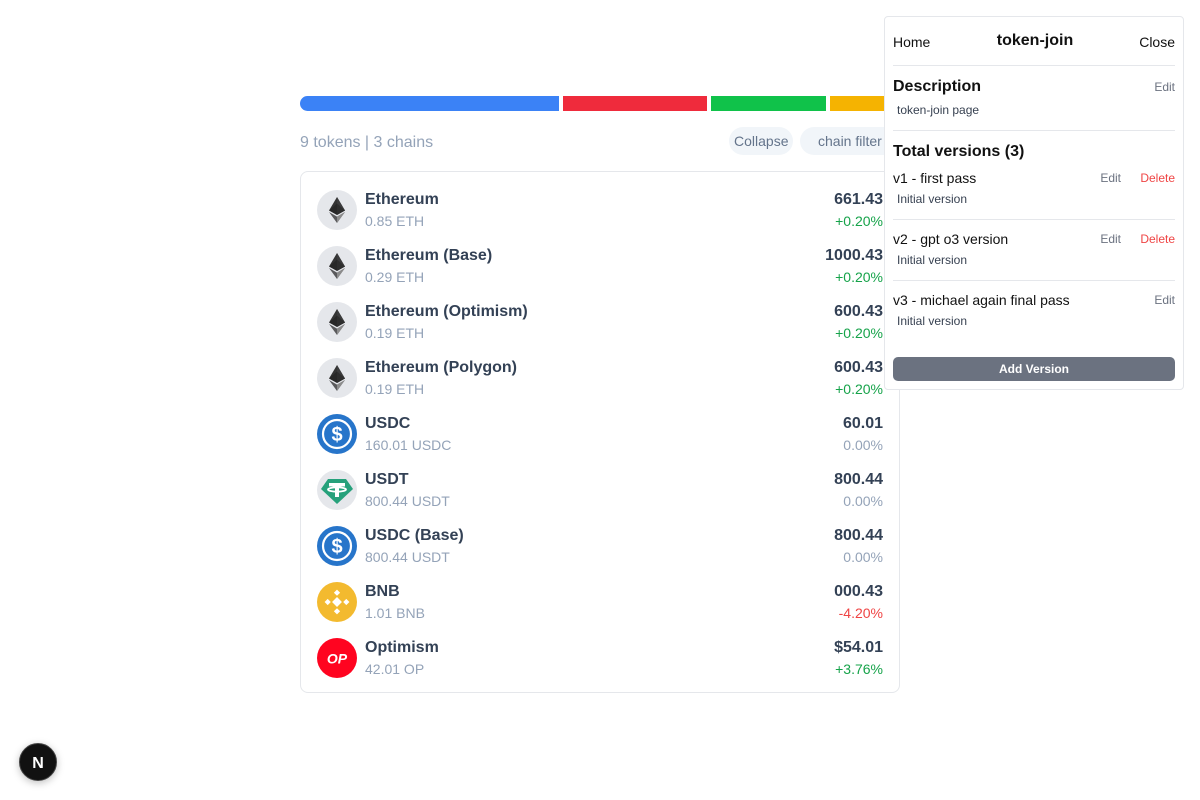  I want to click on token-amount: 160.01 USDC, so click(408, 445).